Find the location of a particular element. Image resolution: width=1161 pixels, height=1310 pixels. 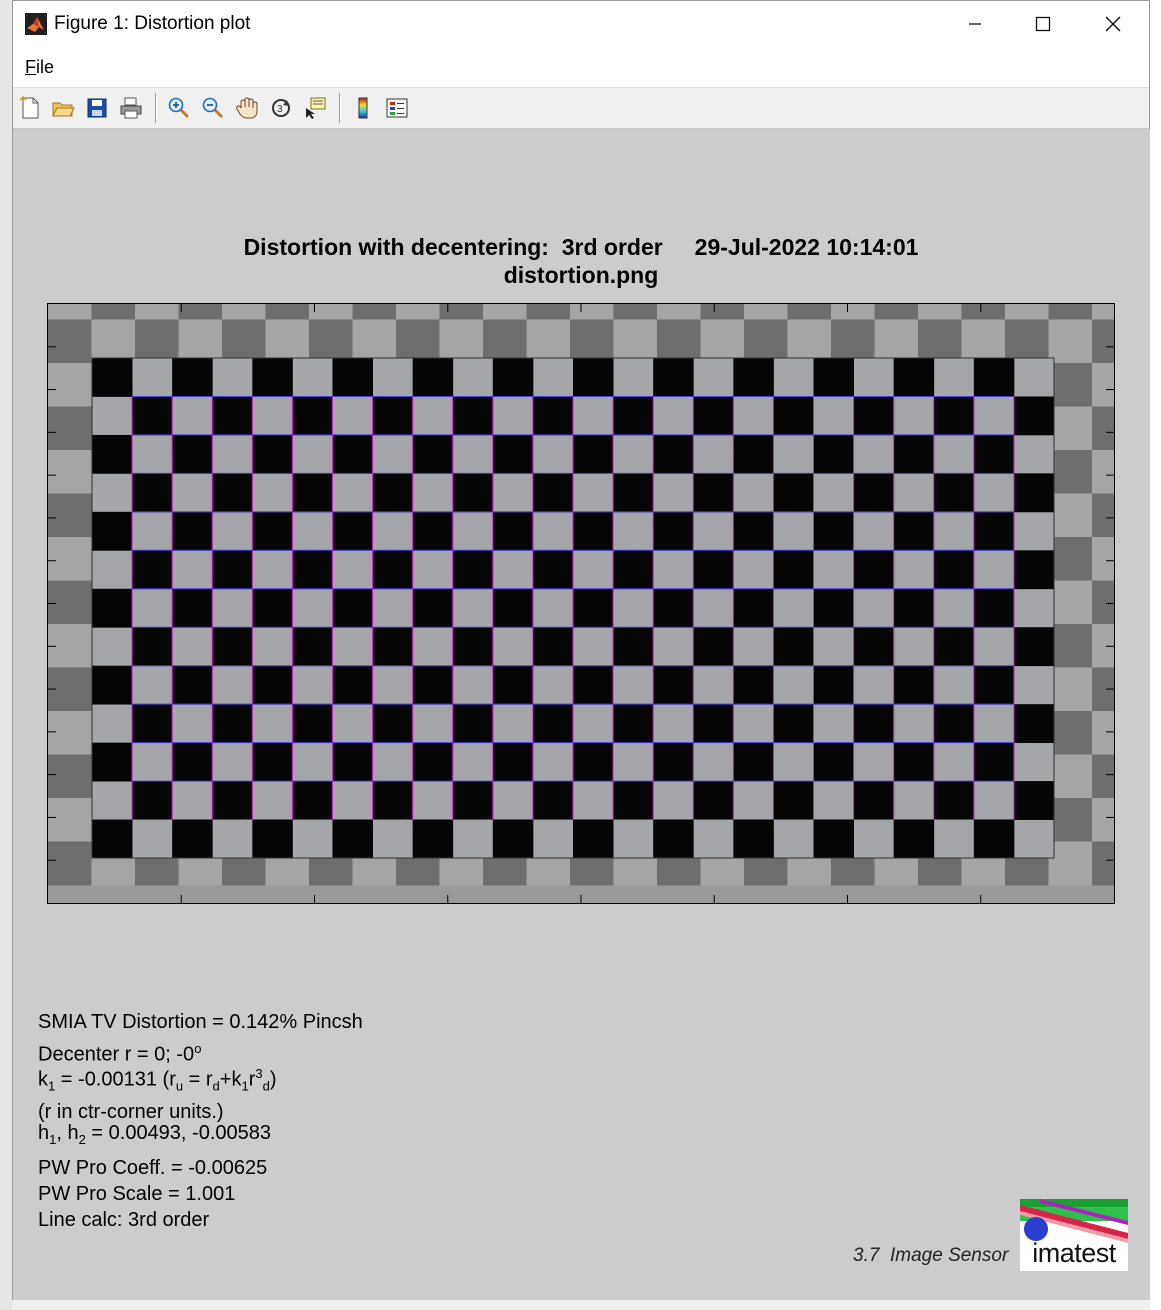

imatest-logo-text: imatest is located at coordinates (1074, 1253).